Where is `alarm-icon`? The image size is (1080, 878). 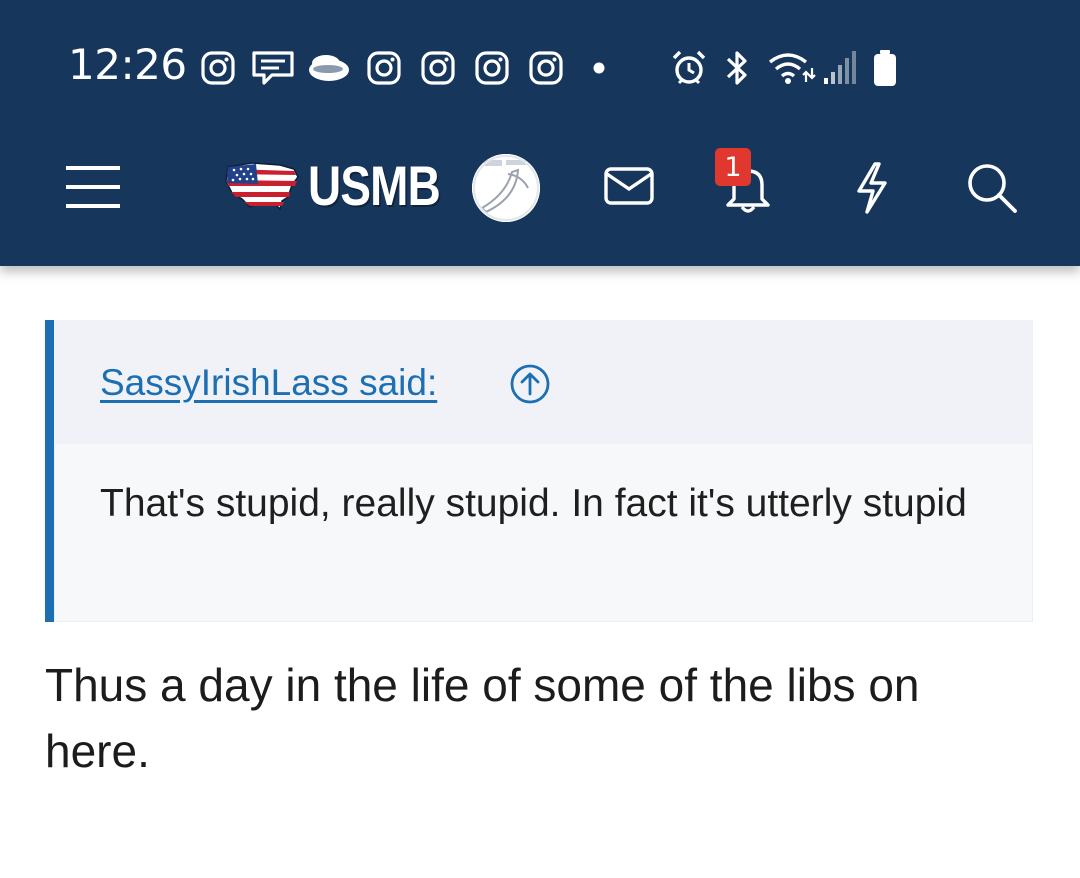
alarm-icon is located at coordinates (689, 67).